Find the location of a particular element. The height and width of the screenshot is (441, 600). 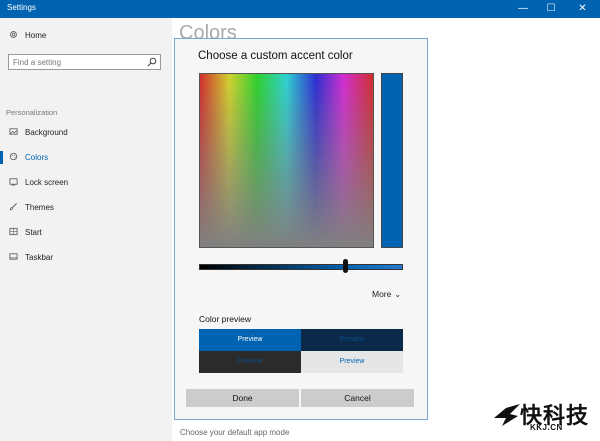

window-title: Settings is located at coordinates (21, 7).